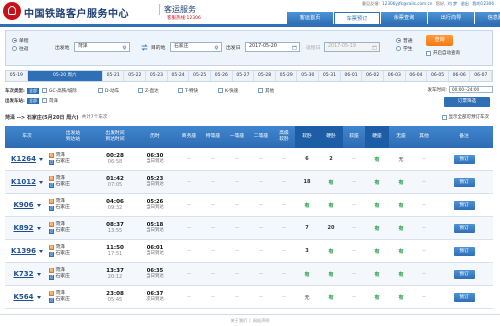 This screenshot has width=500, height=326. Describe the element at coordinates (278, 91) in the screenshot. I see `train-type-option: 其他` at that location.